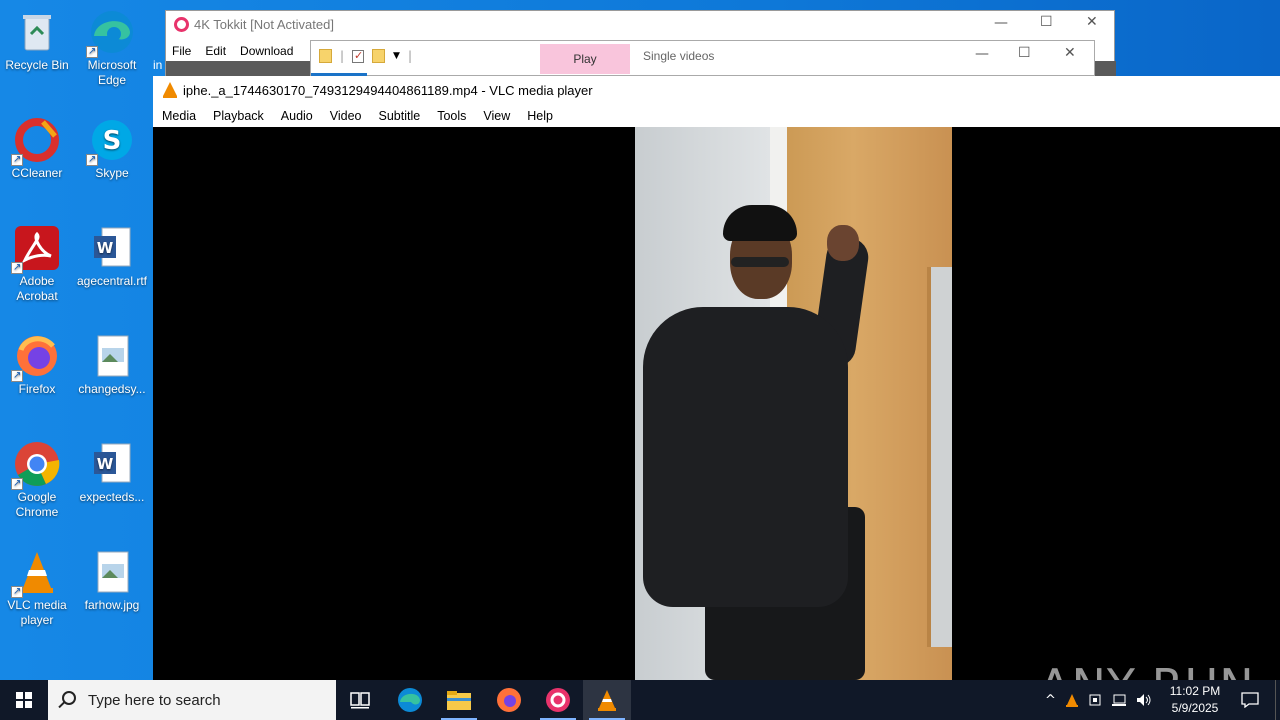 The image size is (1280, 720). I want to click on menu-download: Download, so click(266, 51).